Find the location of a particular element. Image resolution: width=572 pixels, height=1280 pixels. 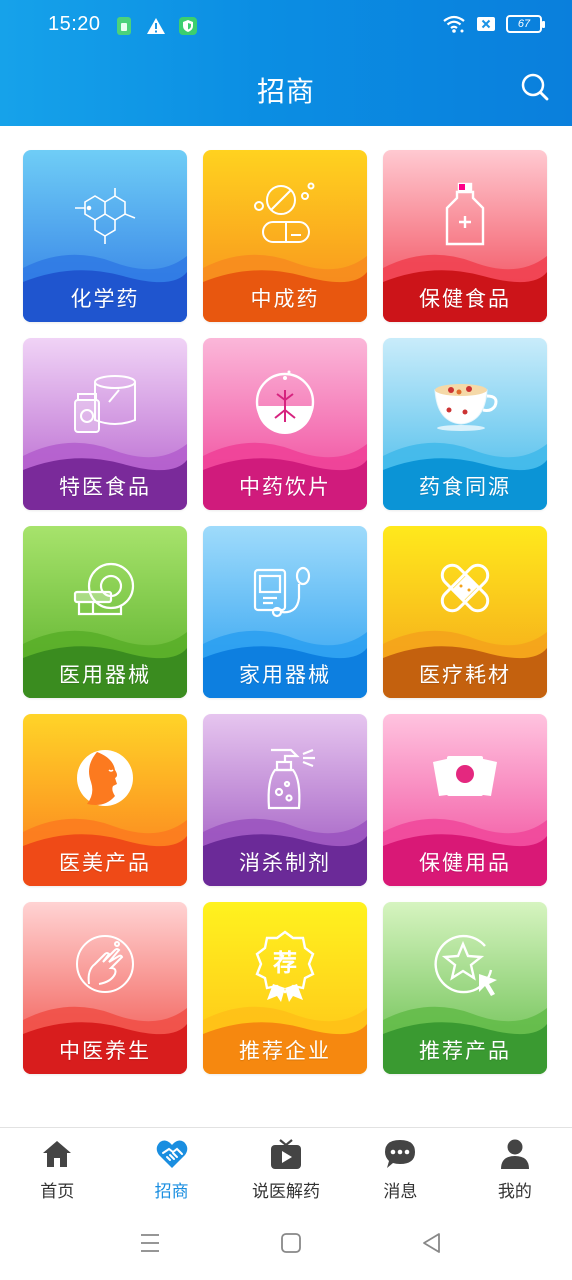

system-nav-bar is located at coordinates (286, 1243).